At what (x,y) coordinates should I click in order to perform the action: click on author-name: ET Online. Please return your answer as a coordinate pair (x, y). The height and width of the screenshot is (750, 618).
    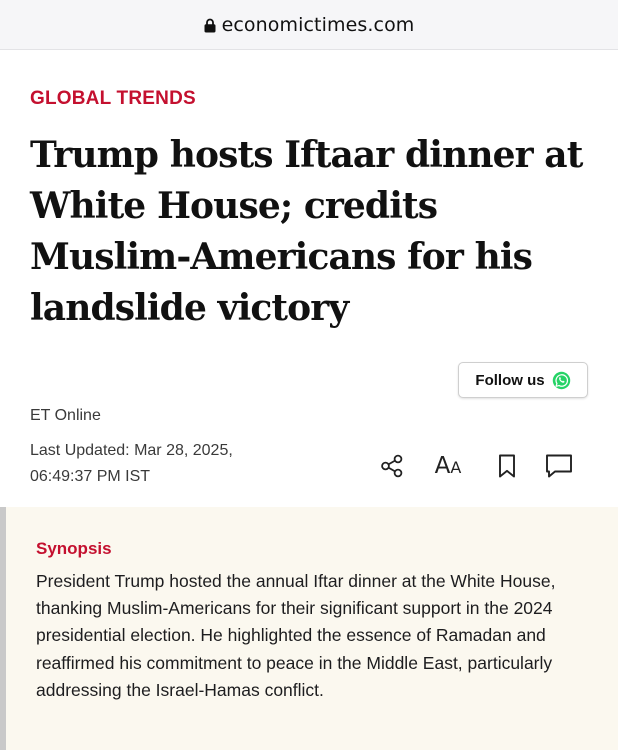
    Looking at the image, I should click on (65, 416).